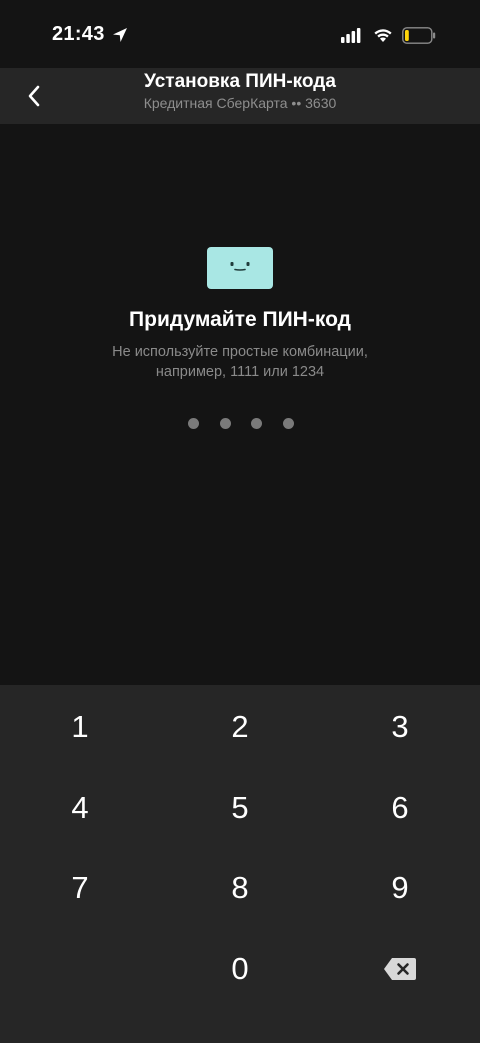 The height and width of the screenshot is (1043, 480). Describe the element at coordinates (240, 808) in the screenshot. I see `key-5: 5` at that location.